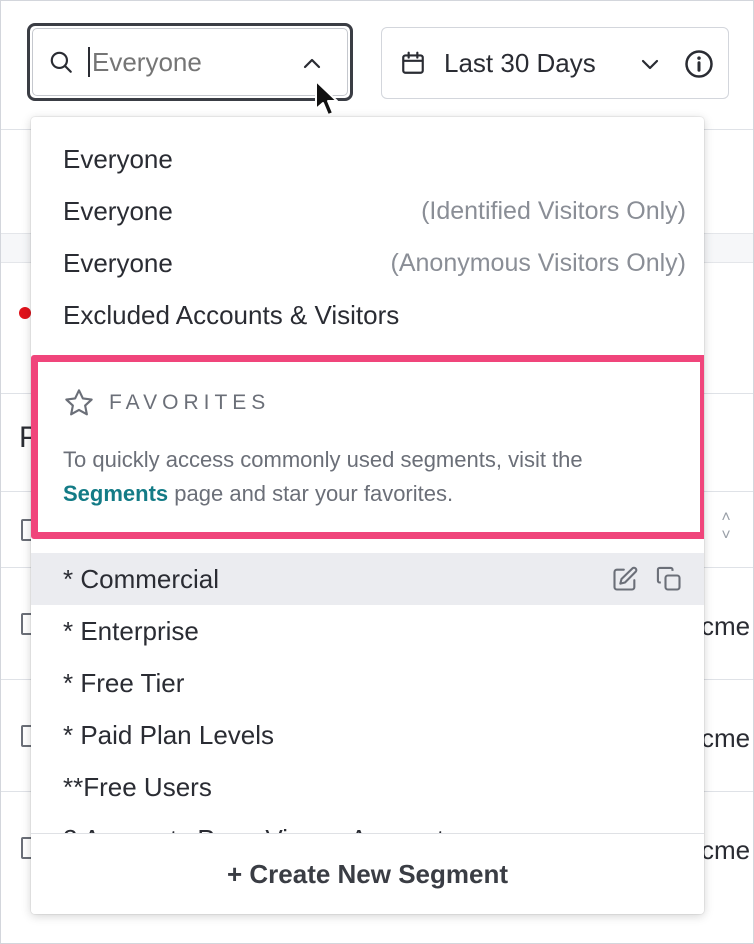  Describe the element at coordinates (115, 493) in the screenshot. I see `segments-link: Segments` at that location.